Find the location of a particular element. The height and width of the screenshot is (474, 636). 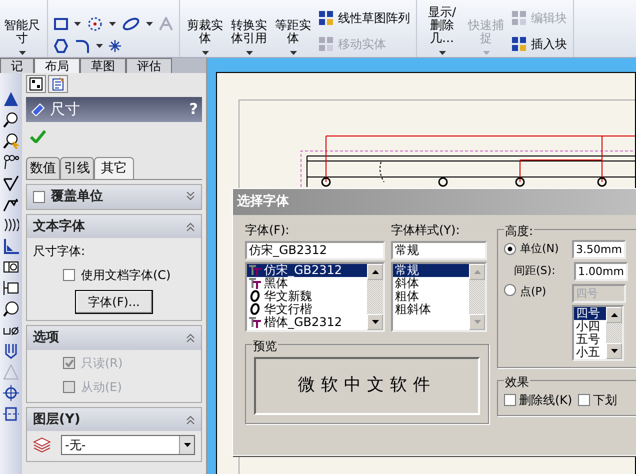

list-option: 华文行楷 is located at coordinates (307, 309).